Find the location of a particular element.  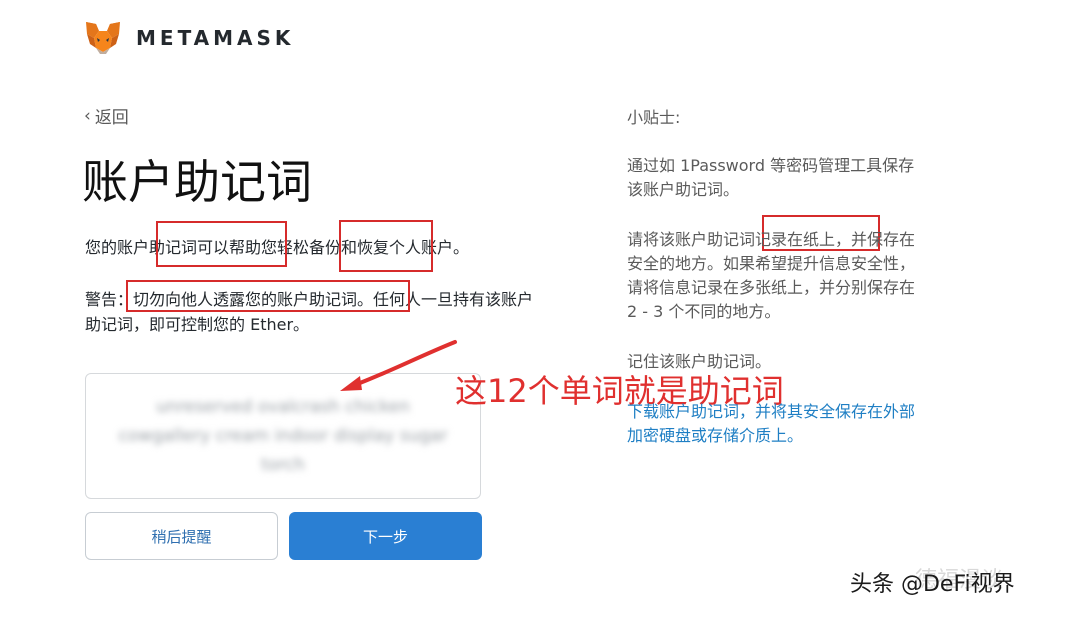

watermark: 头条 @DeFi视界 is located at coordinates (932, 582).